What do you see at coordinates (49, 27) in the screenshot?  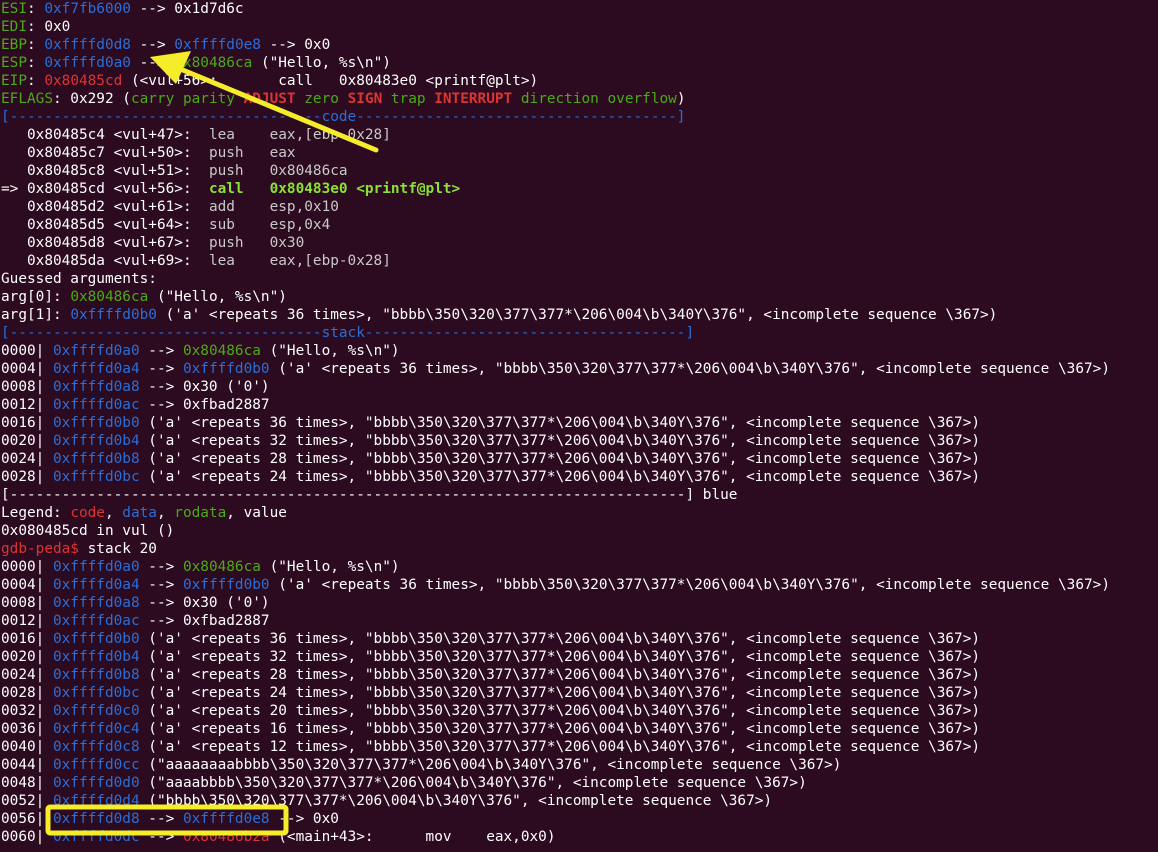 I see `text-segment: : 0x0` at bounding box center [49, 27].